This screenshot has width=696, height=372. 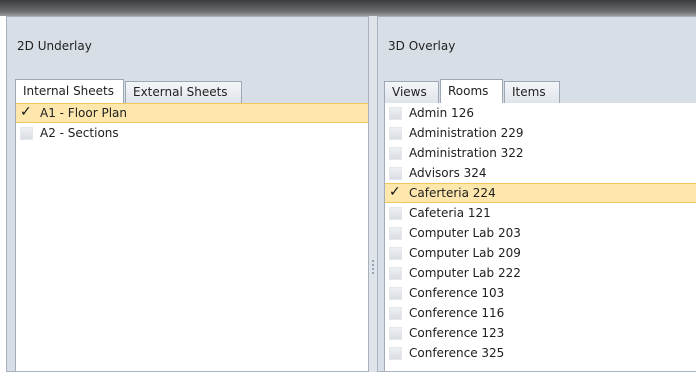 What do you see at coordinates (54, 46) in the screenshot?
I see `panel-title: 2D Underlay` at bounding box center [54, 46].